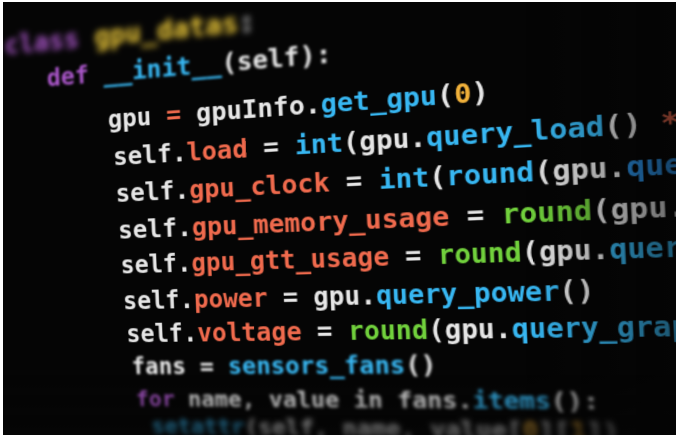 Image resolution: width=679 pixels, height=437 pixels. I want to click on code-token: sensors_fans, so click(316, 366).